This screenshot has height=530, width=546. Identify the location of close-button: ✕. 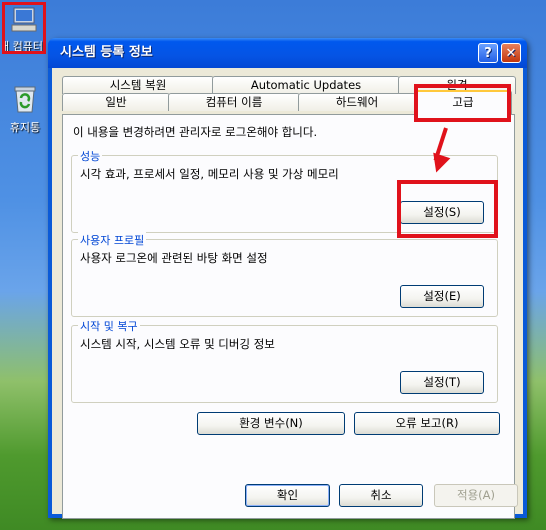
(511, 53).